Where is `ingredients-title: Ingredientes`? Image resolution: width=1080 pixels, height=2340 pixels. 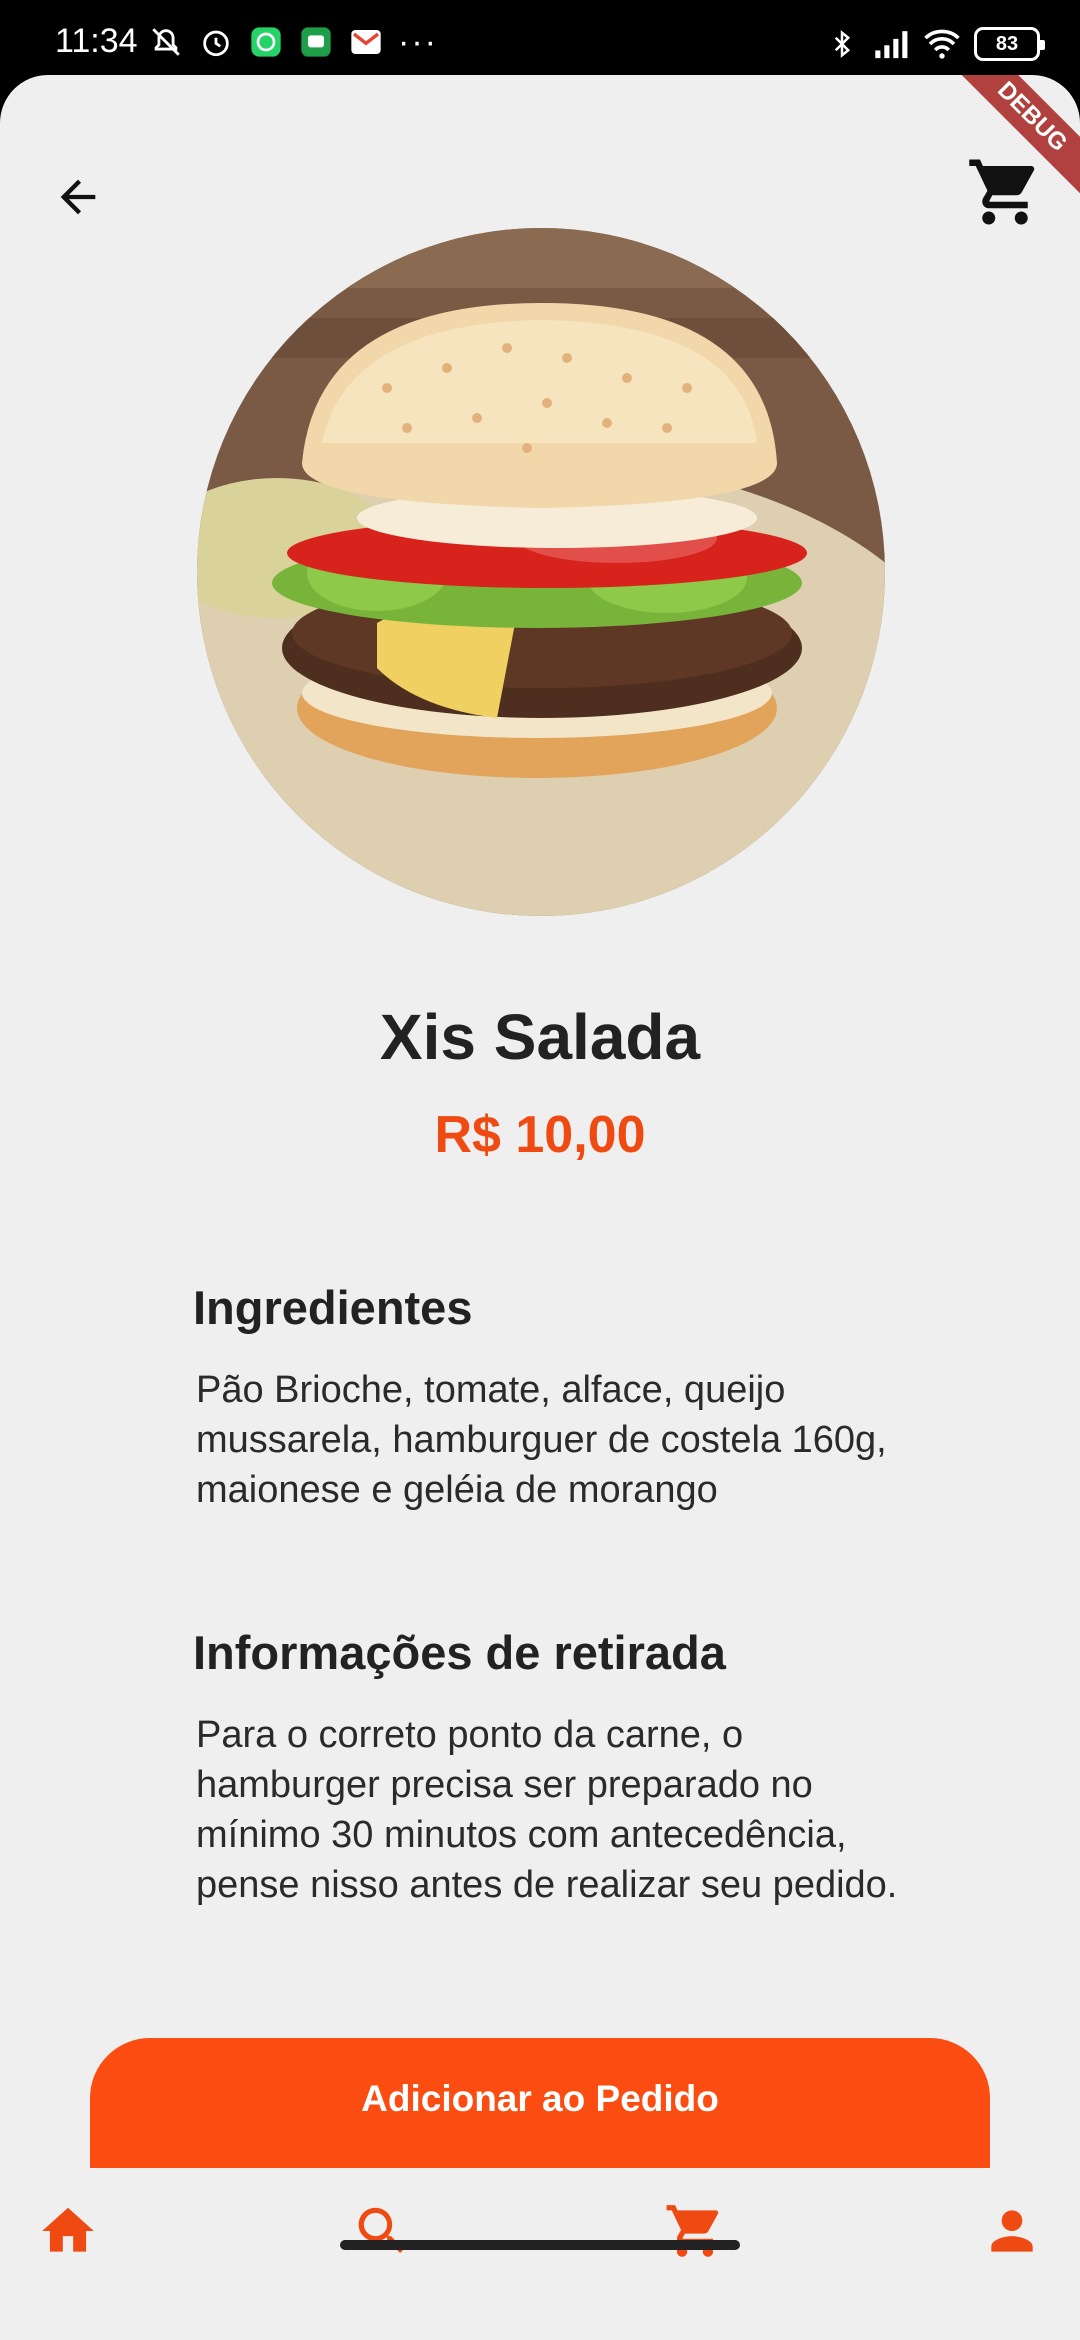 ingredients-title: Ingredientes is located at coordinates (333, 1307).